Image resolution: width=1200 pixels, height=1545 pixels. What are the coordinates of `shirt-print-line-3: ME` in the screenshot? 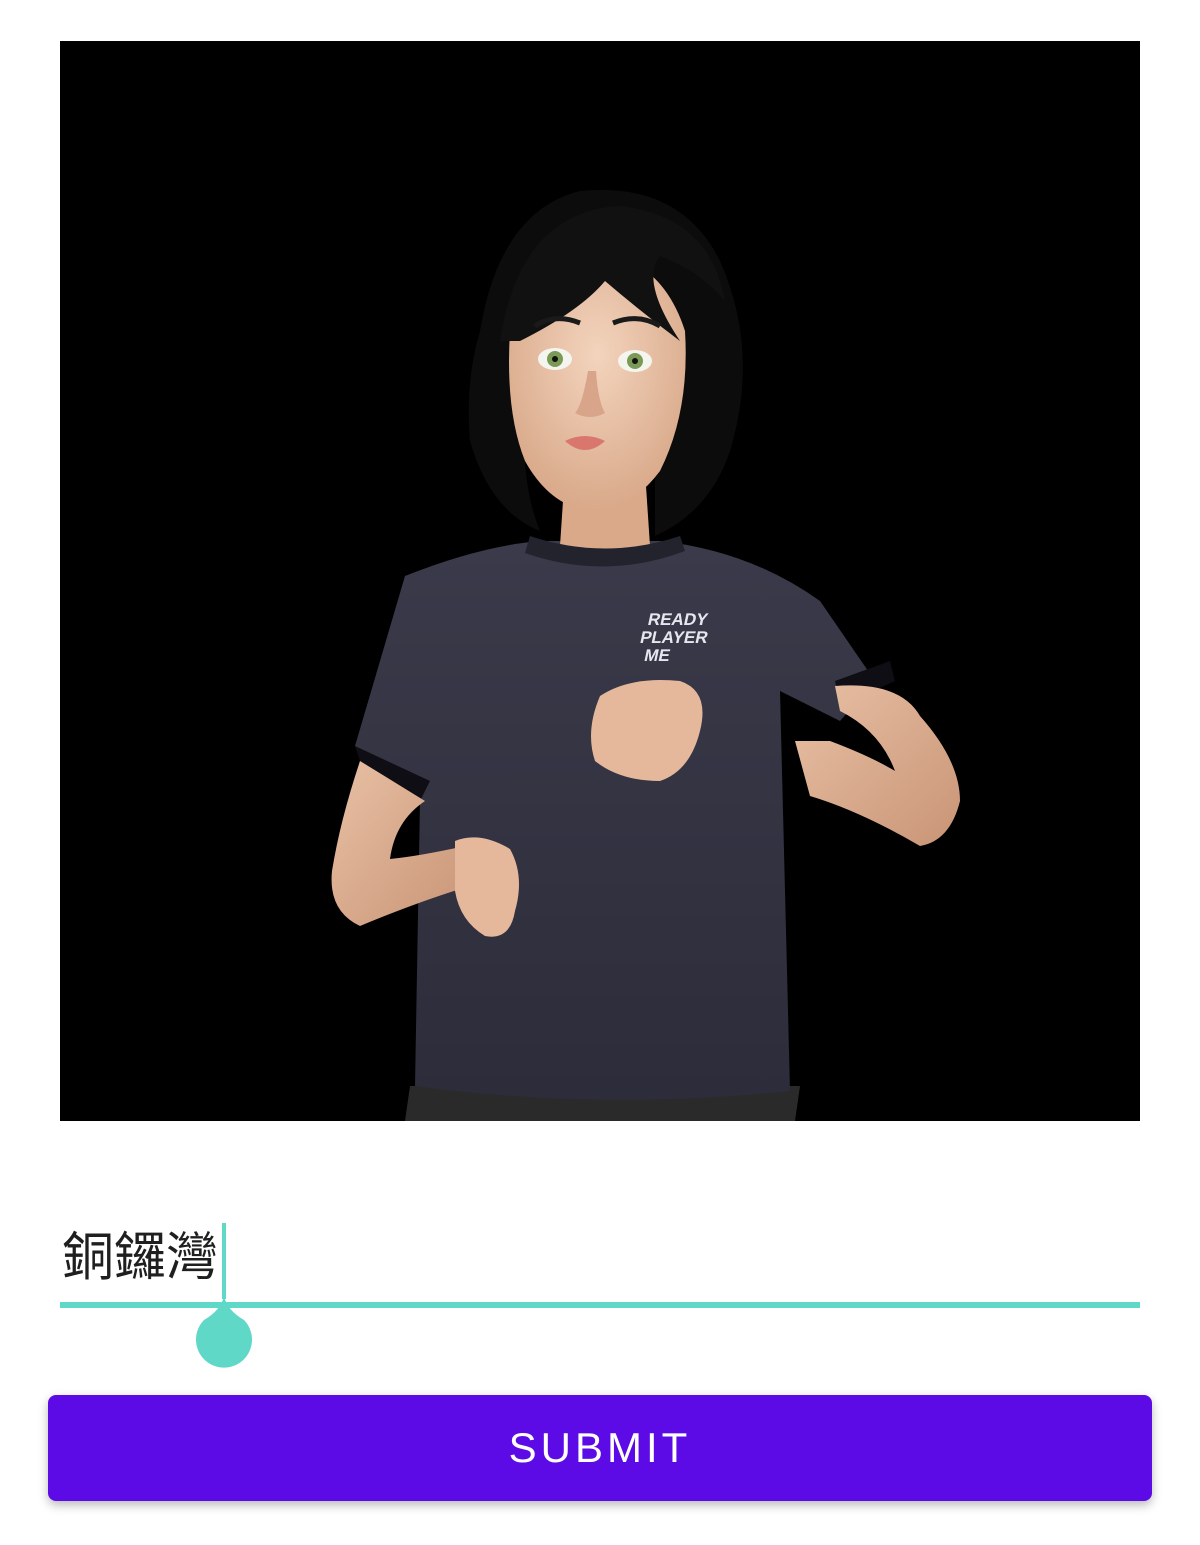 It's located at (658, 655).